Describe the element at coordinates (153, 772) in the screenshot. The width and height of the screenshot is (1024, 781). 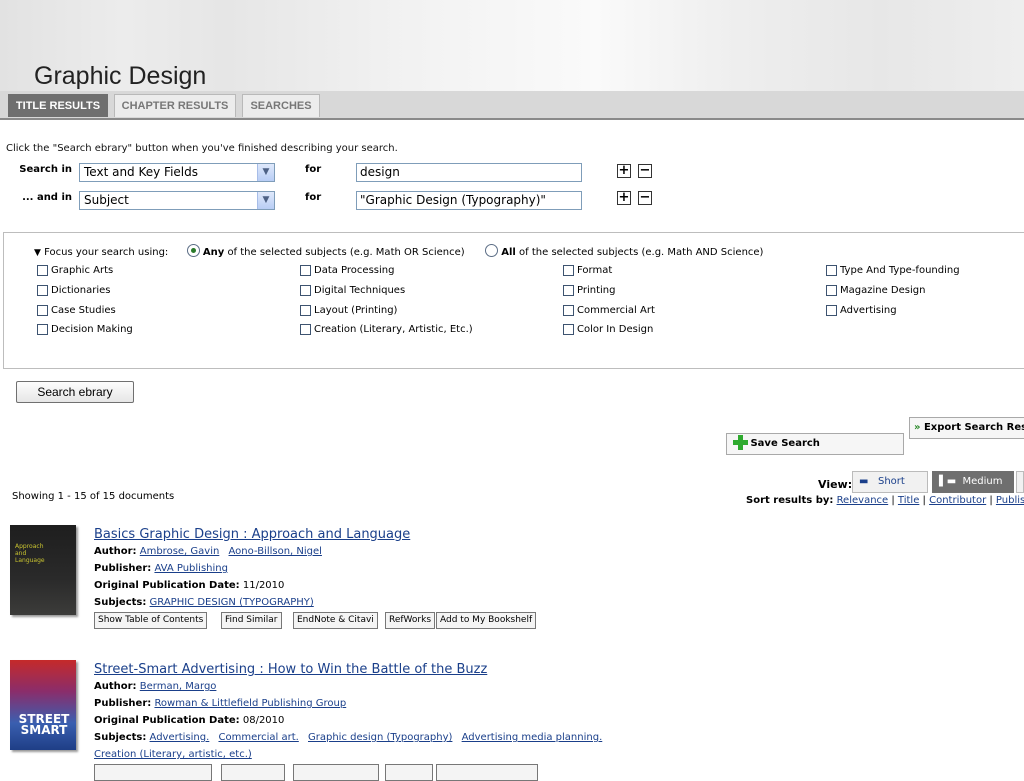
I see `show-toc-button` at that location.